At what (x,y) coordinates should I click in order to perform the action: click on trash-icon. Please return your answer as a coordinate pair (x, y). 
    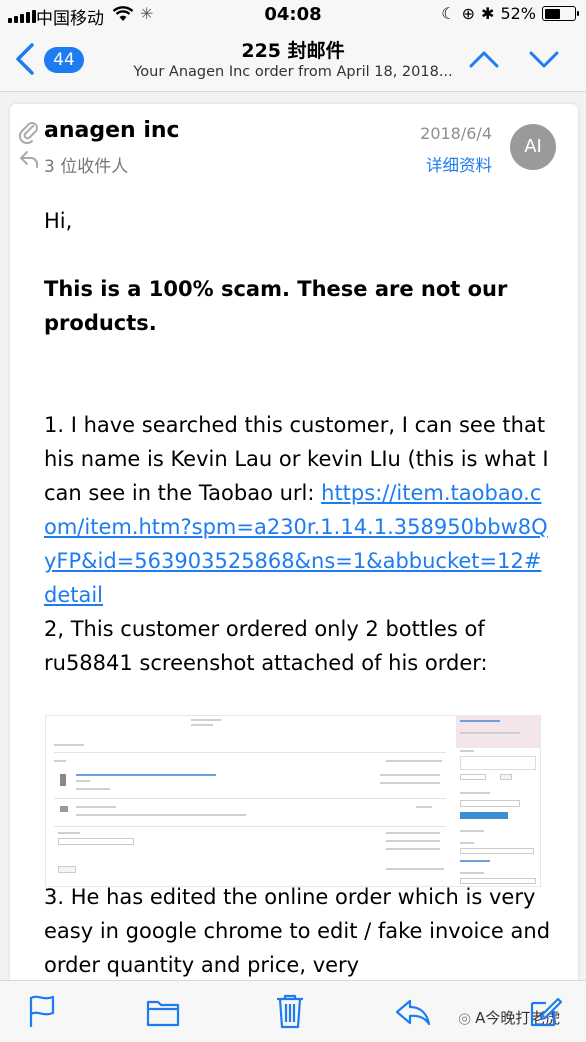
    Looking at the image, I should click on (290, 1011).